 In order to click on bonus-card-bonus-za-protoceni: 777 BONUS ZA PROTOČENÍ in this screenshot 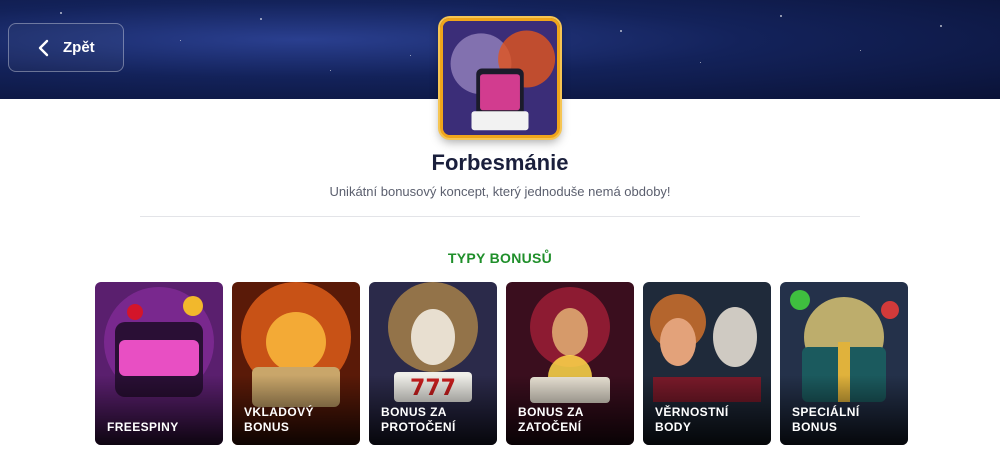, I will do `click(433, 363)`.